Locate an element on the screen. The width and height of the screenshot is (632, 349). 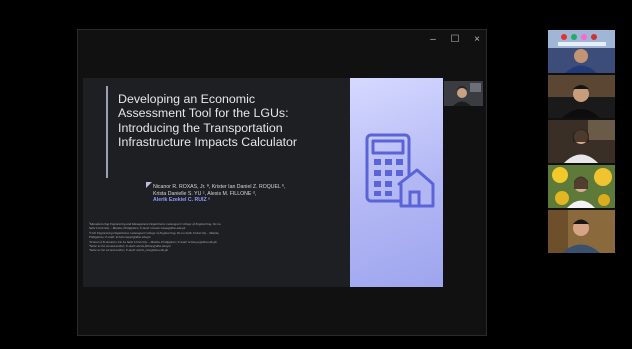
participant-strip is located at coordinates (581, 141).